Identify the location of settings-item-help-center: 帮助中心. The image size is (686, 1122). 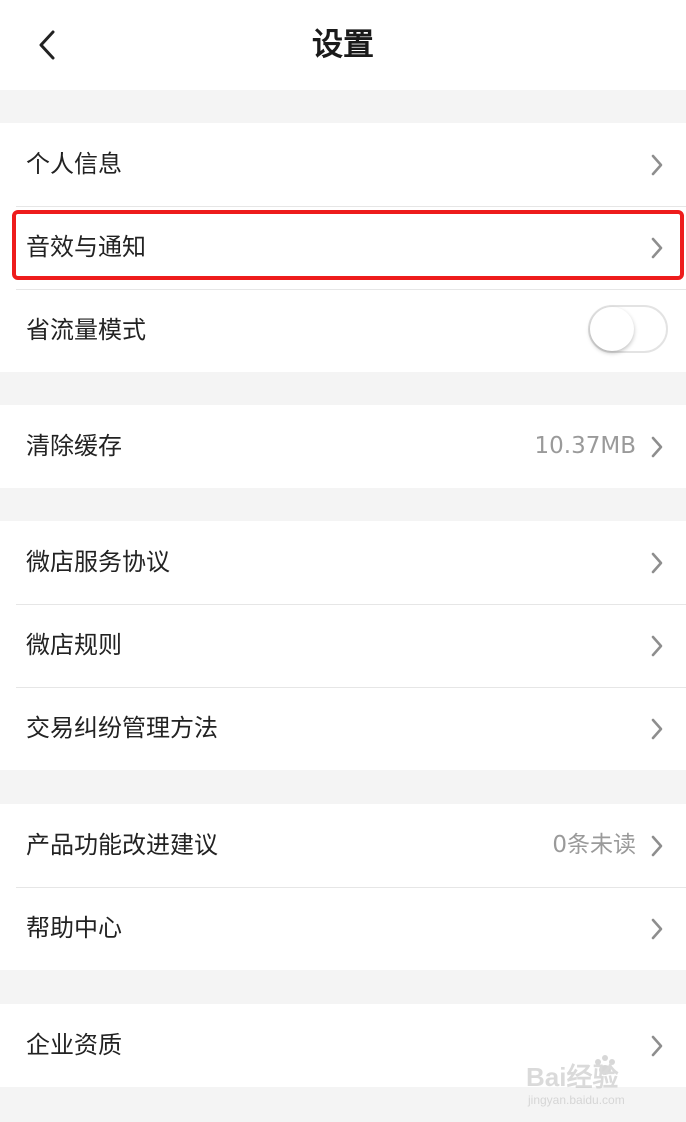
(343, 928).